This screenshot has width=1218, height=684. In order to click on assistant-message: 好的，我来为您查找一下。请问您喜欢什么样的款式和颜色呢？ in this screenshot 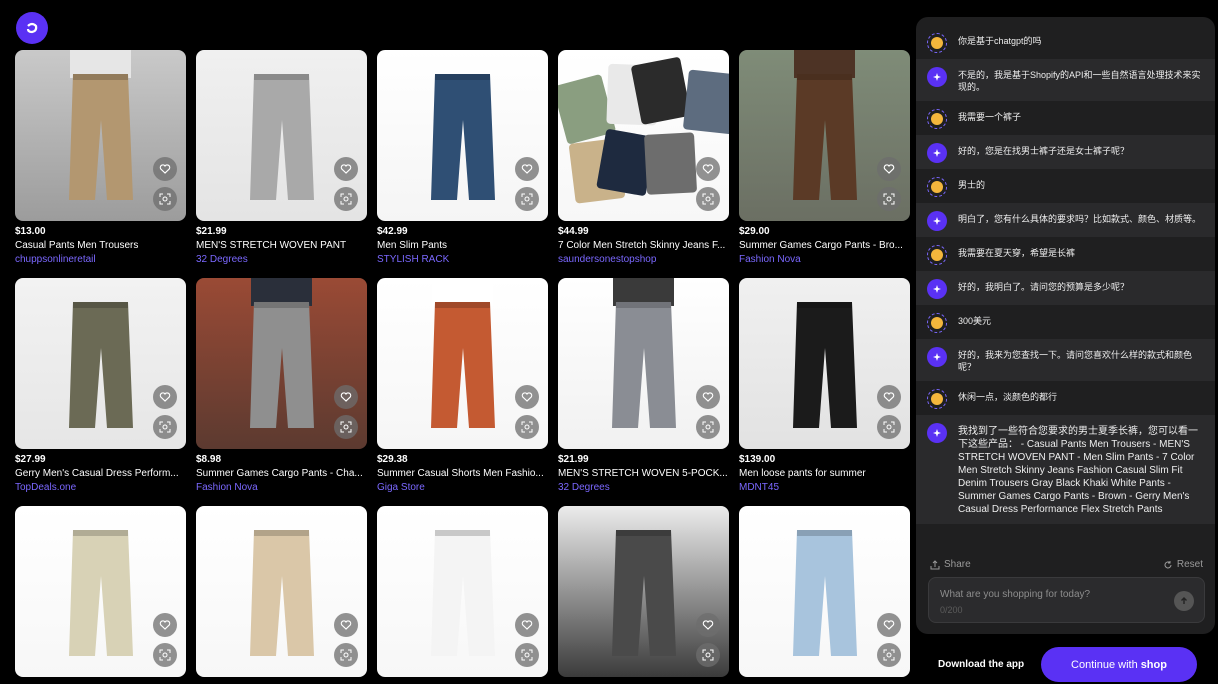, I will do `click(1065, 360)`.